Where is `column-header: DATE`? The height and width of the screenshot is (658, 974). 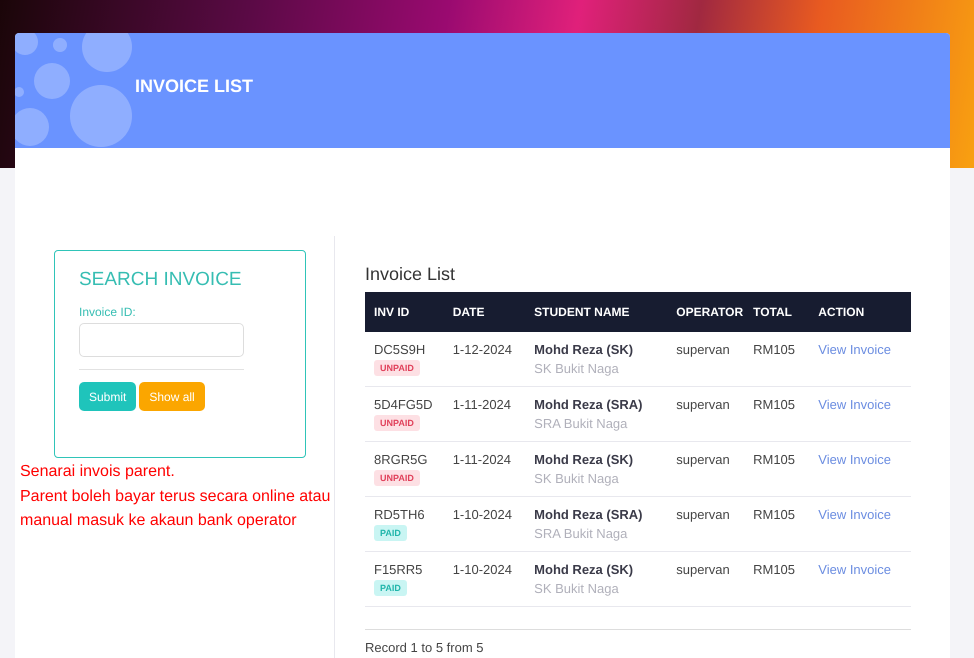 column-header: DATE is located at coordinates (485, 312).